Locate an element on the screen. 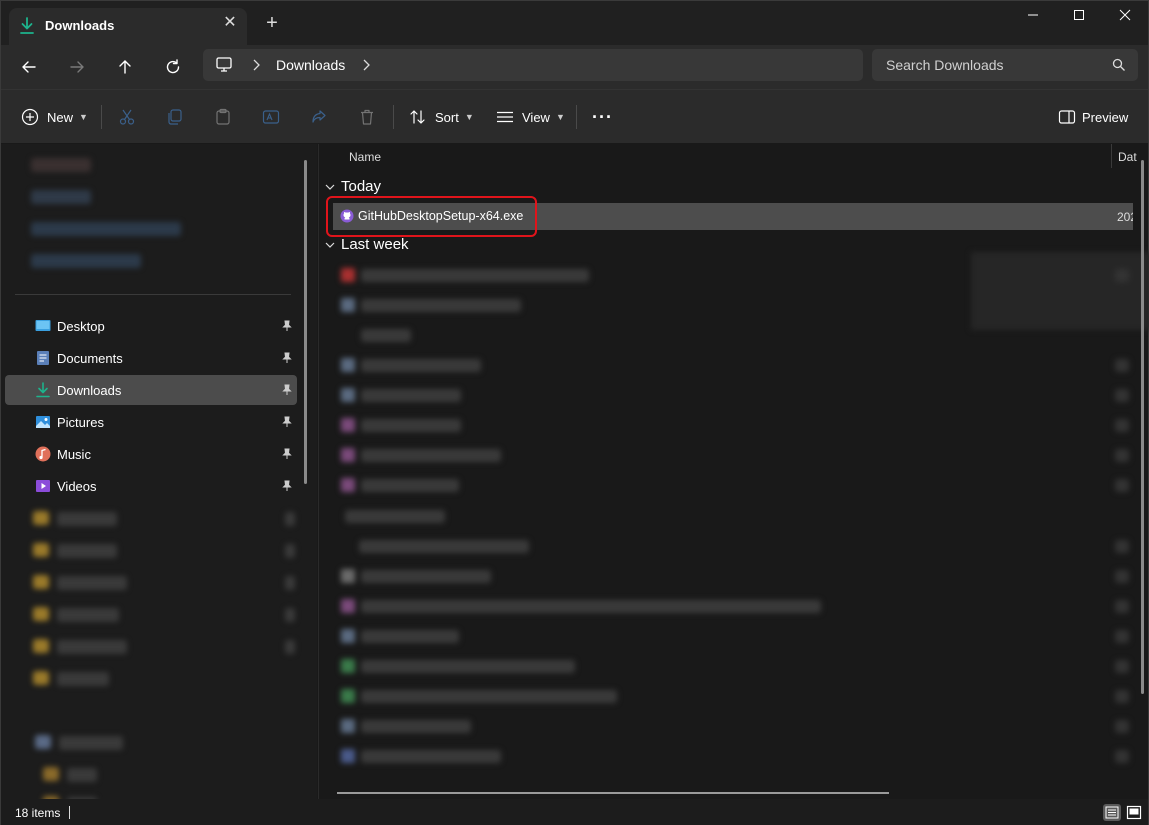  paste-icon is located at coordinates (223, 116).